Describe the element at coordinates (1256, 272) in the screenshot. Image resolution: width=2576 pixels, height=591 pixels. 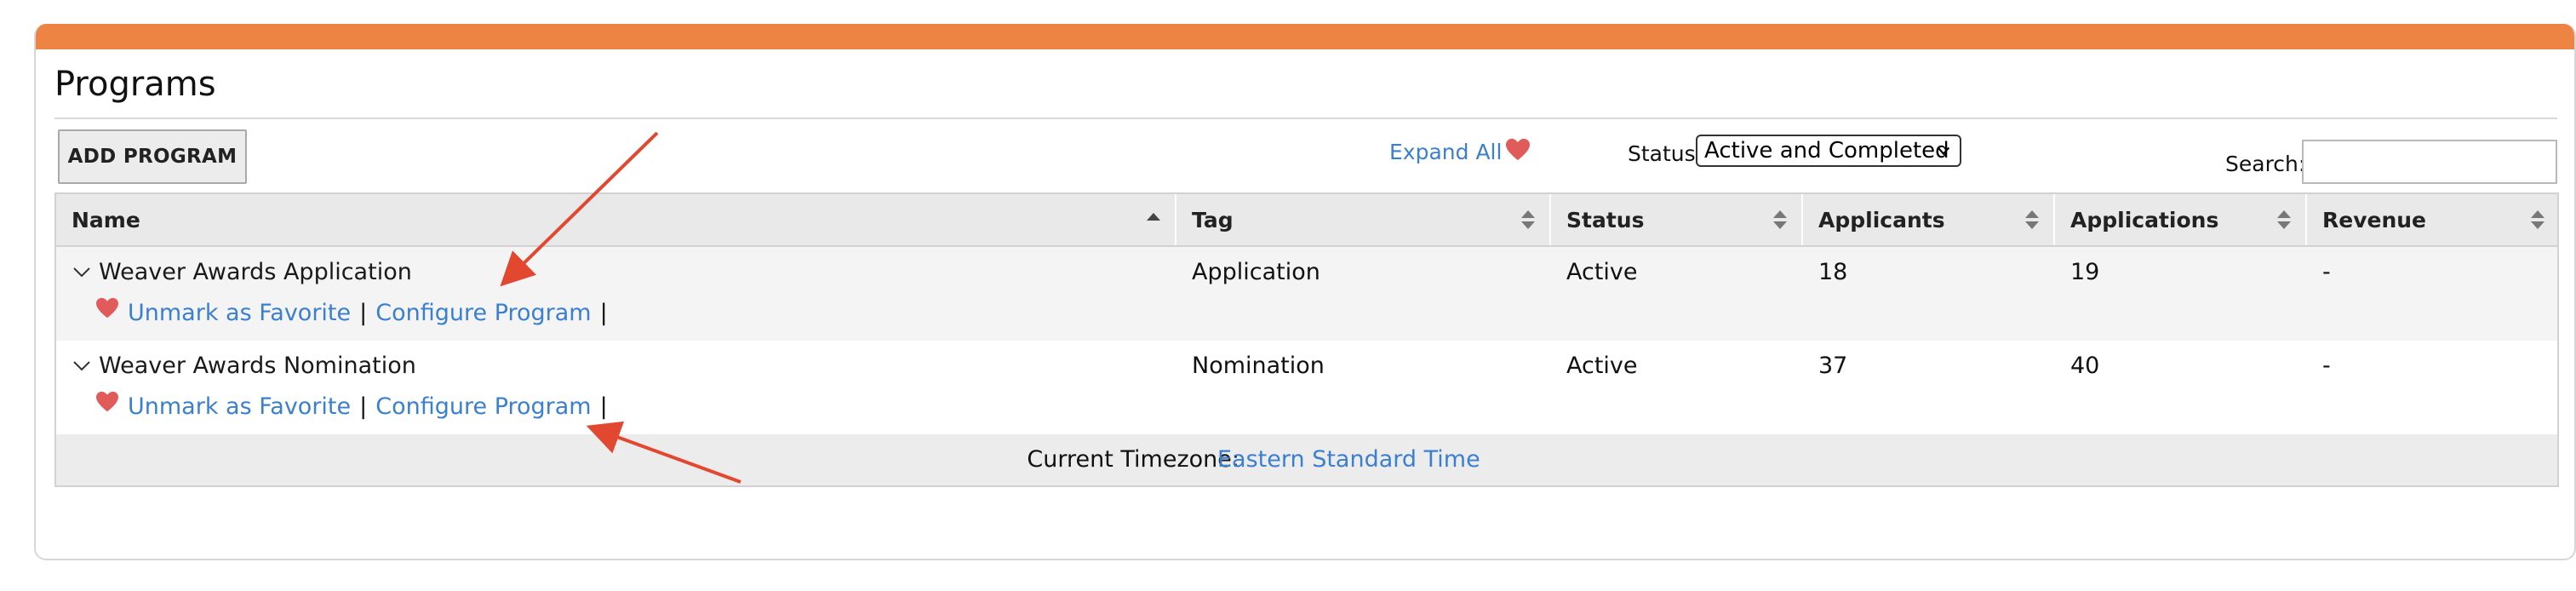
I see `program-tag: Application` at that location.